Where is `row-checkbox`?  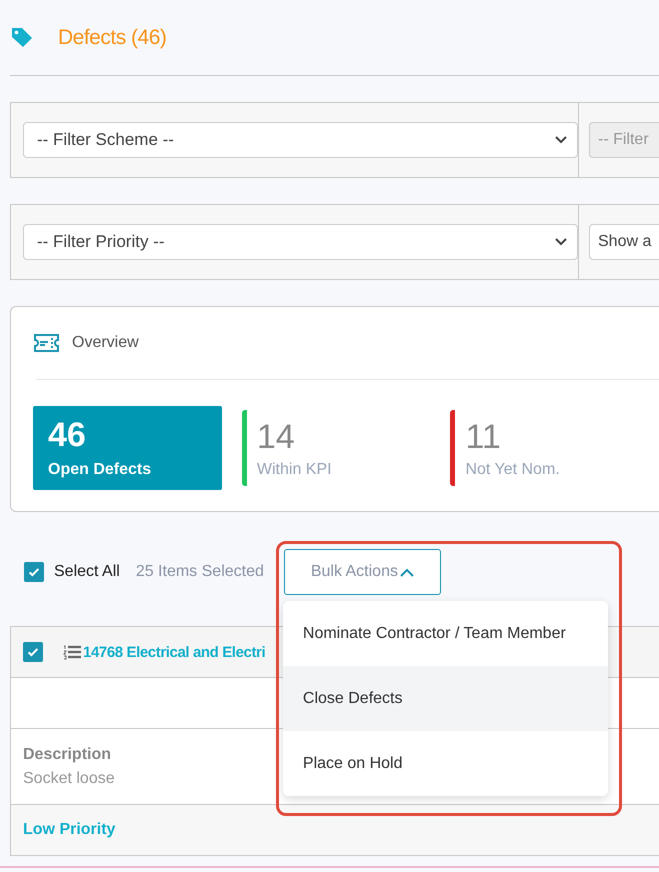 row-checkbox is located at coordinates (33, 652).